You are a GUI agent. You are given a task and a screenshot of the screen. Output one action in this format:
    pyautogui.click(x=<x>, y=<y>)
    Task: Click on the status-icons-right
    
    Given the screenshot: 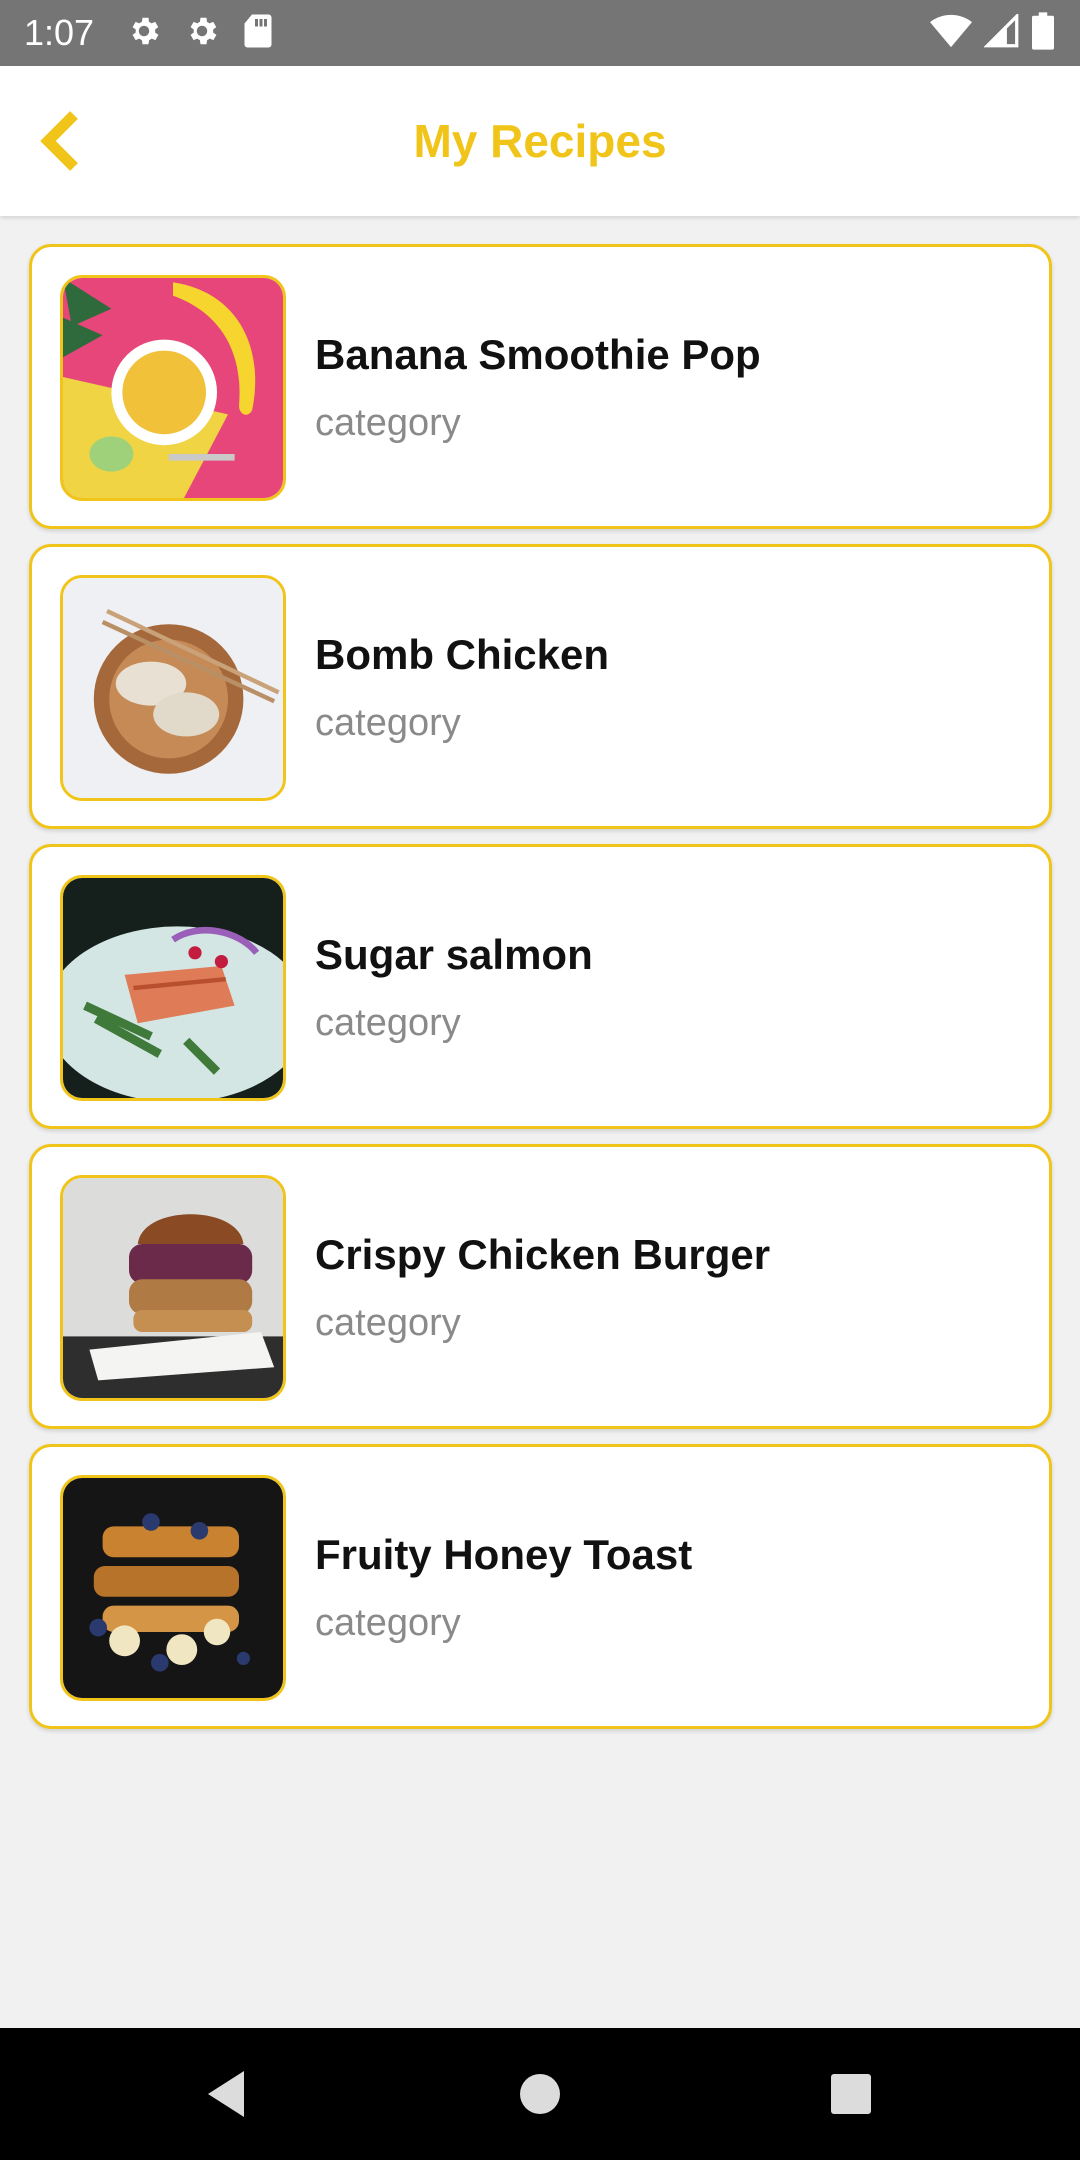 What is the action you would take?
    pyautogui.click(x=992, y=33)
    